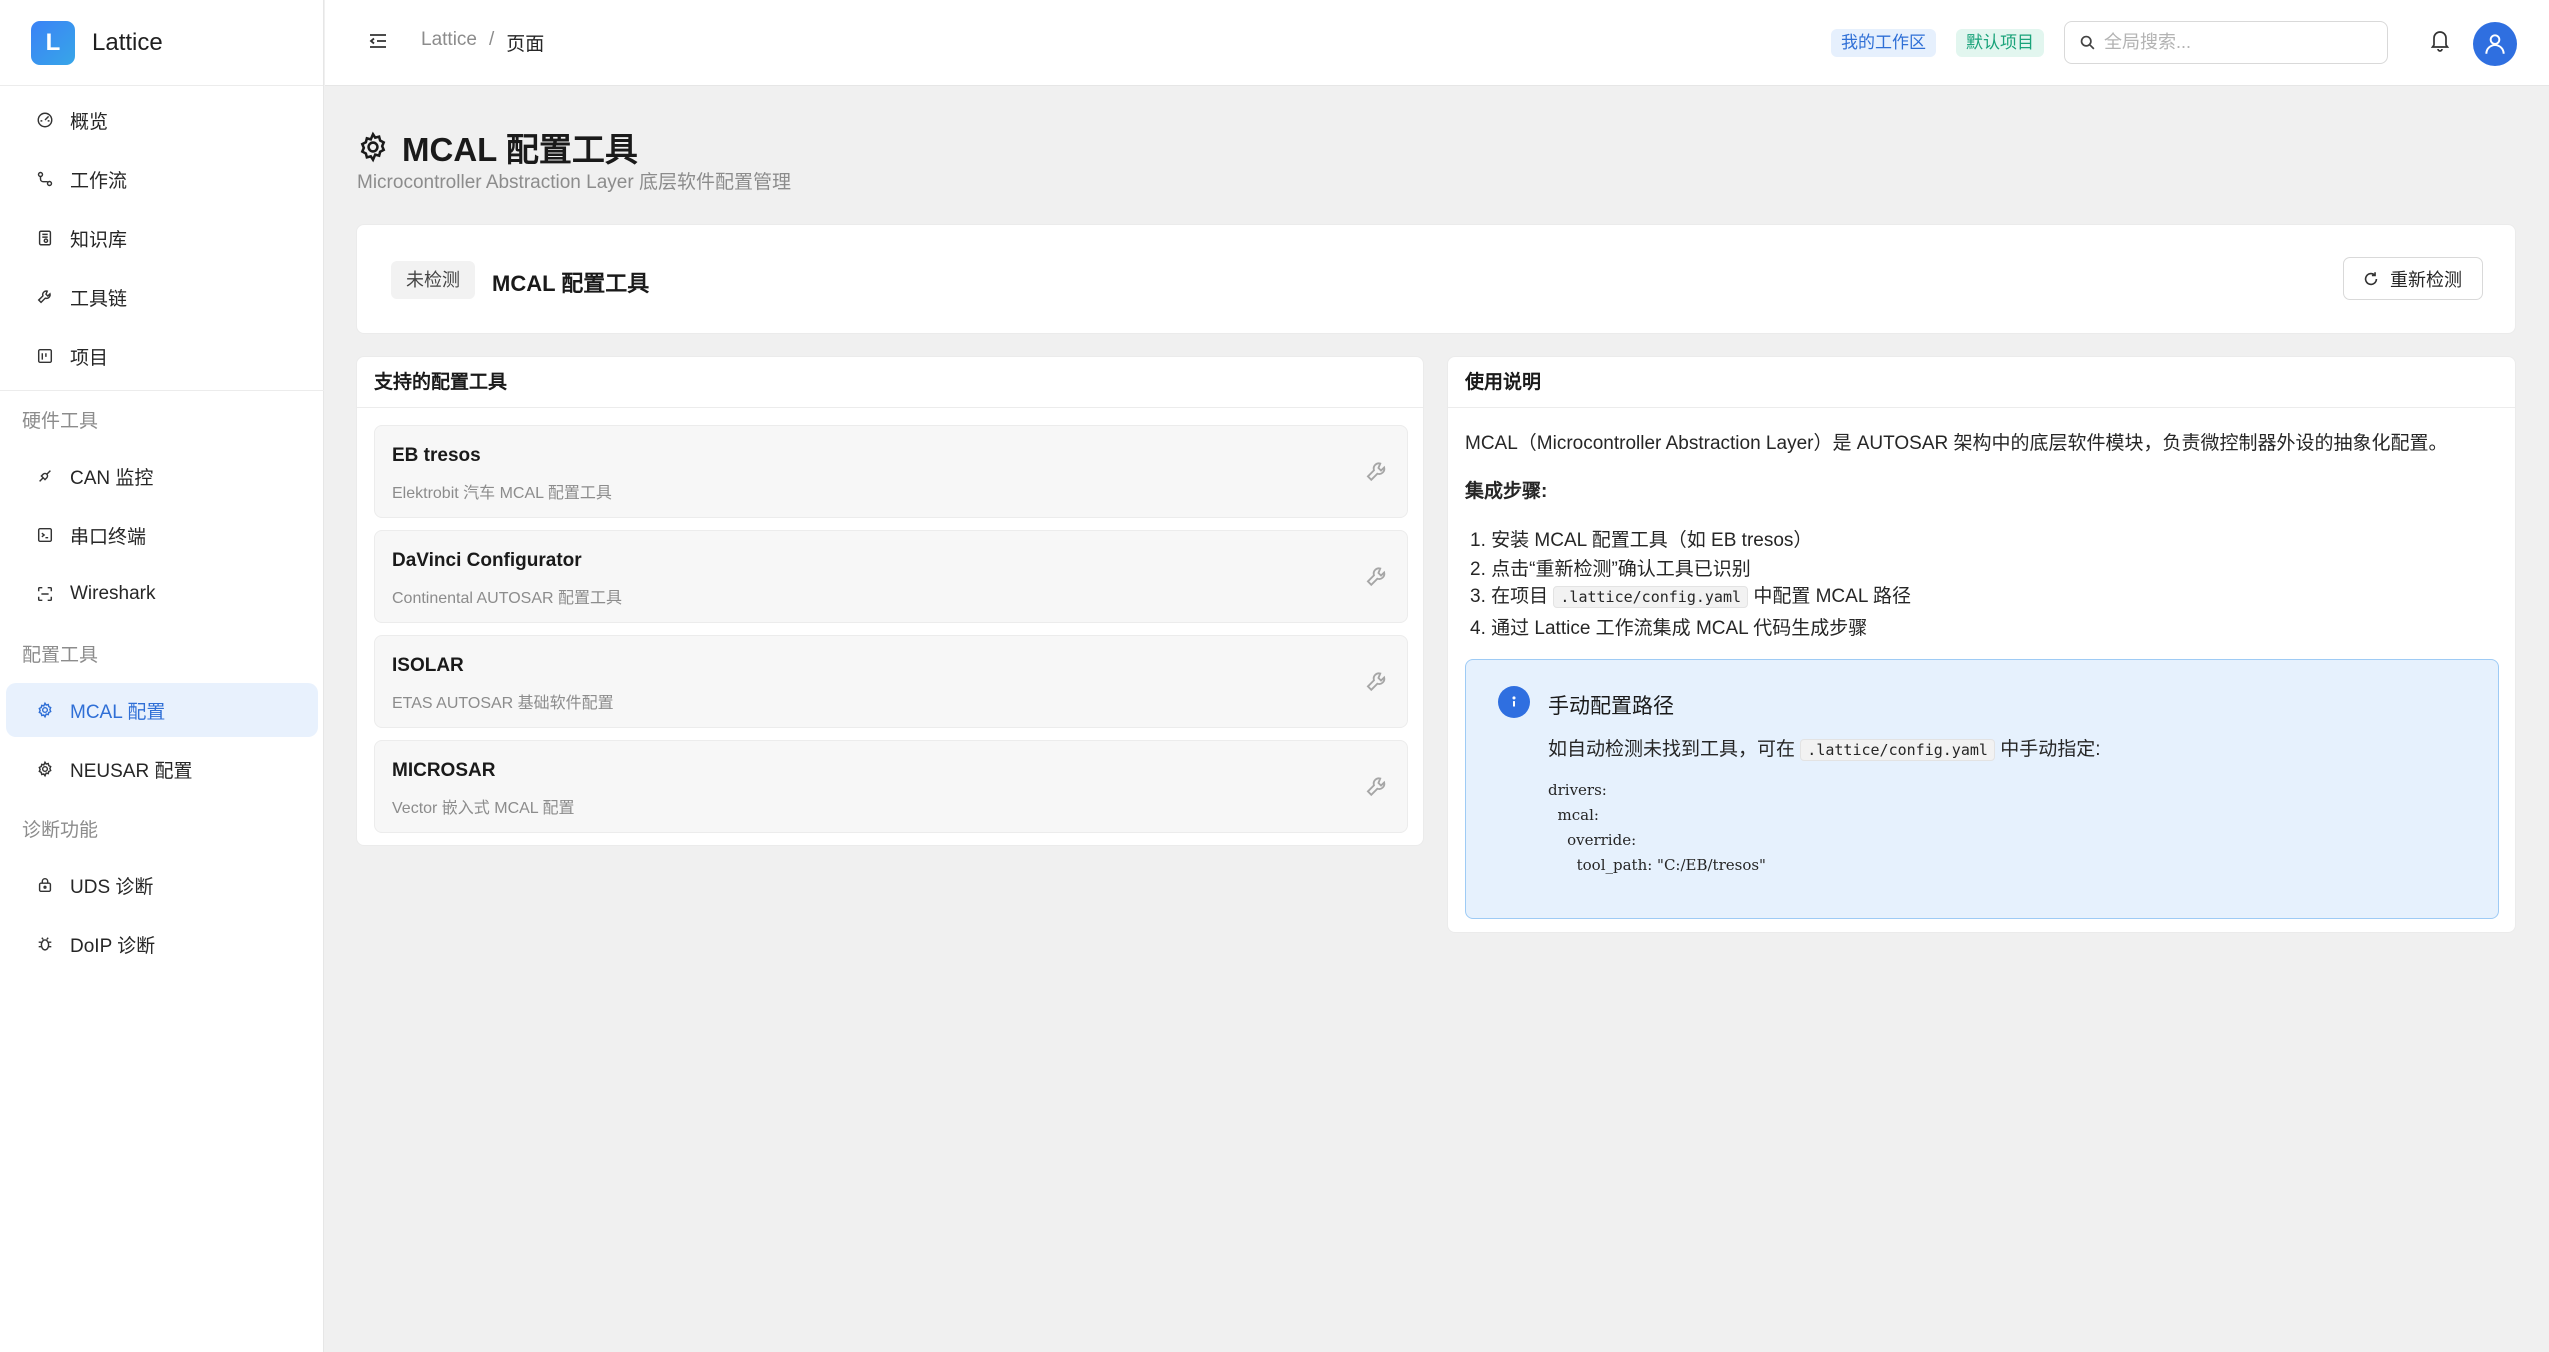  Describe the element at coordinates (483, 808) in the screenshot. I see `tool-desc: Vector 嵌入式 MCAL 配置` at that location.